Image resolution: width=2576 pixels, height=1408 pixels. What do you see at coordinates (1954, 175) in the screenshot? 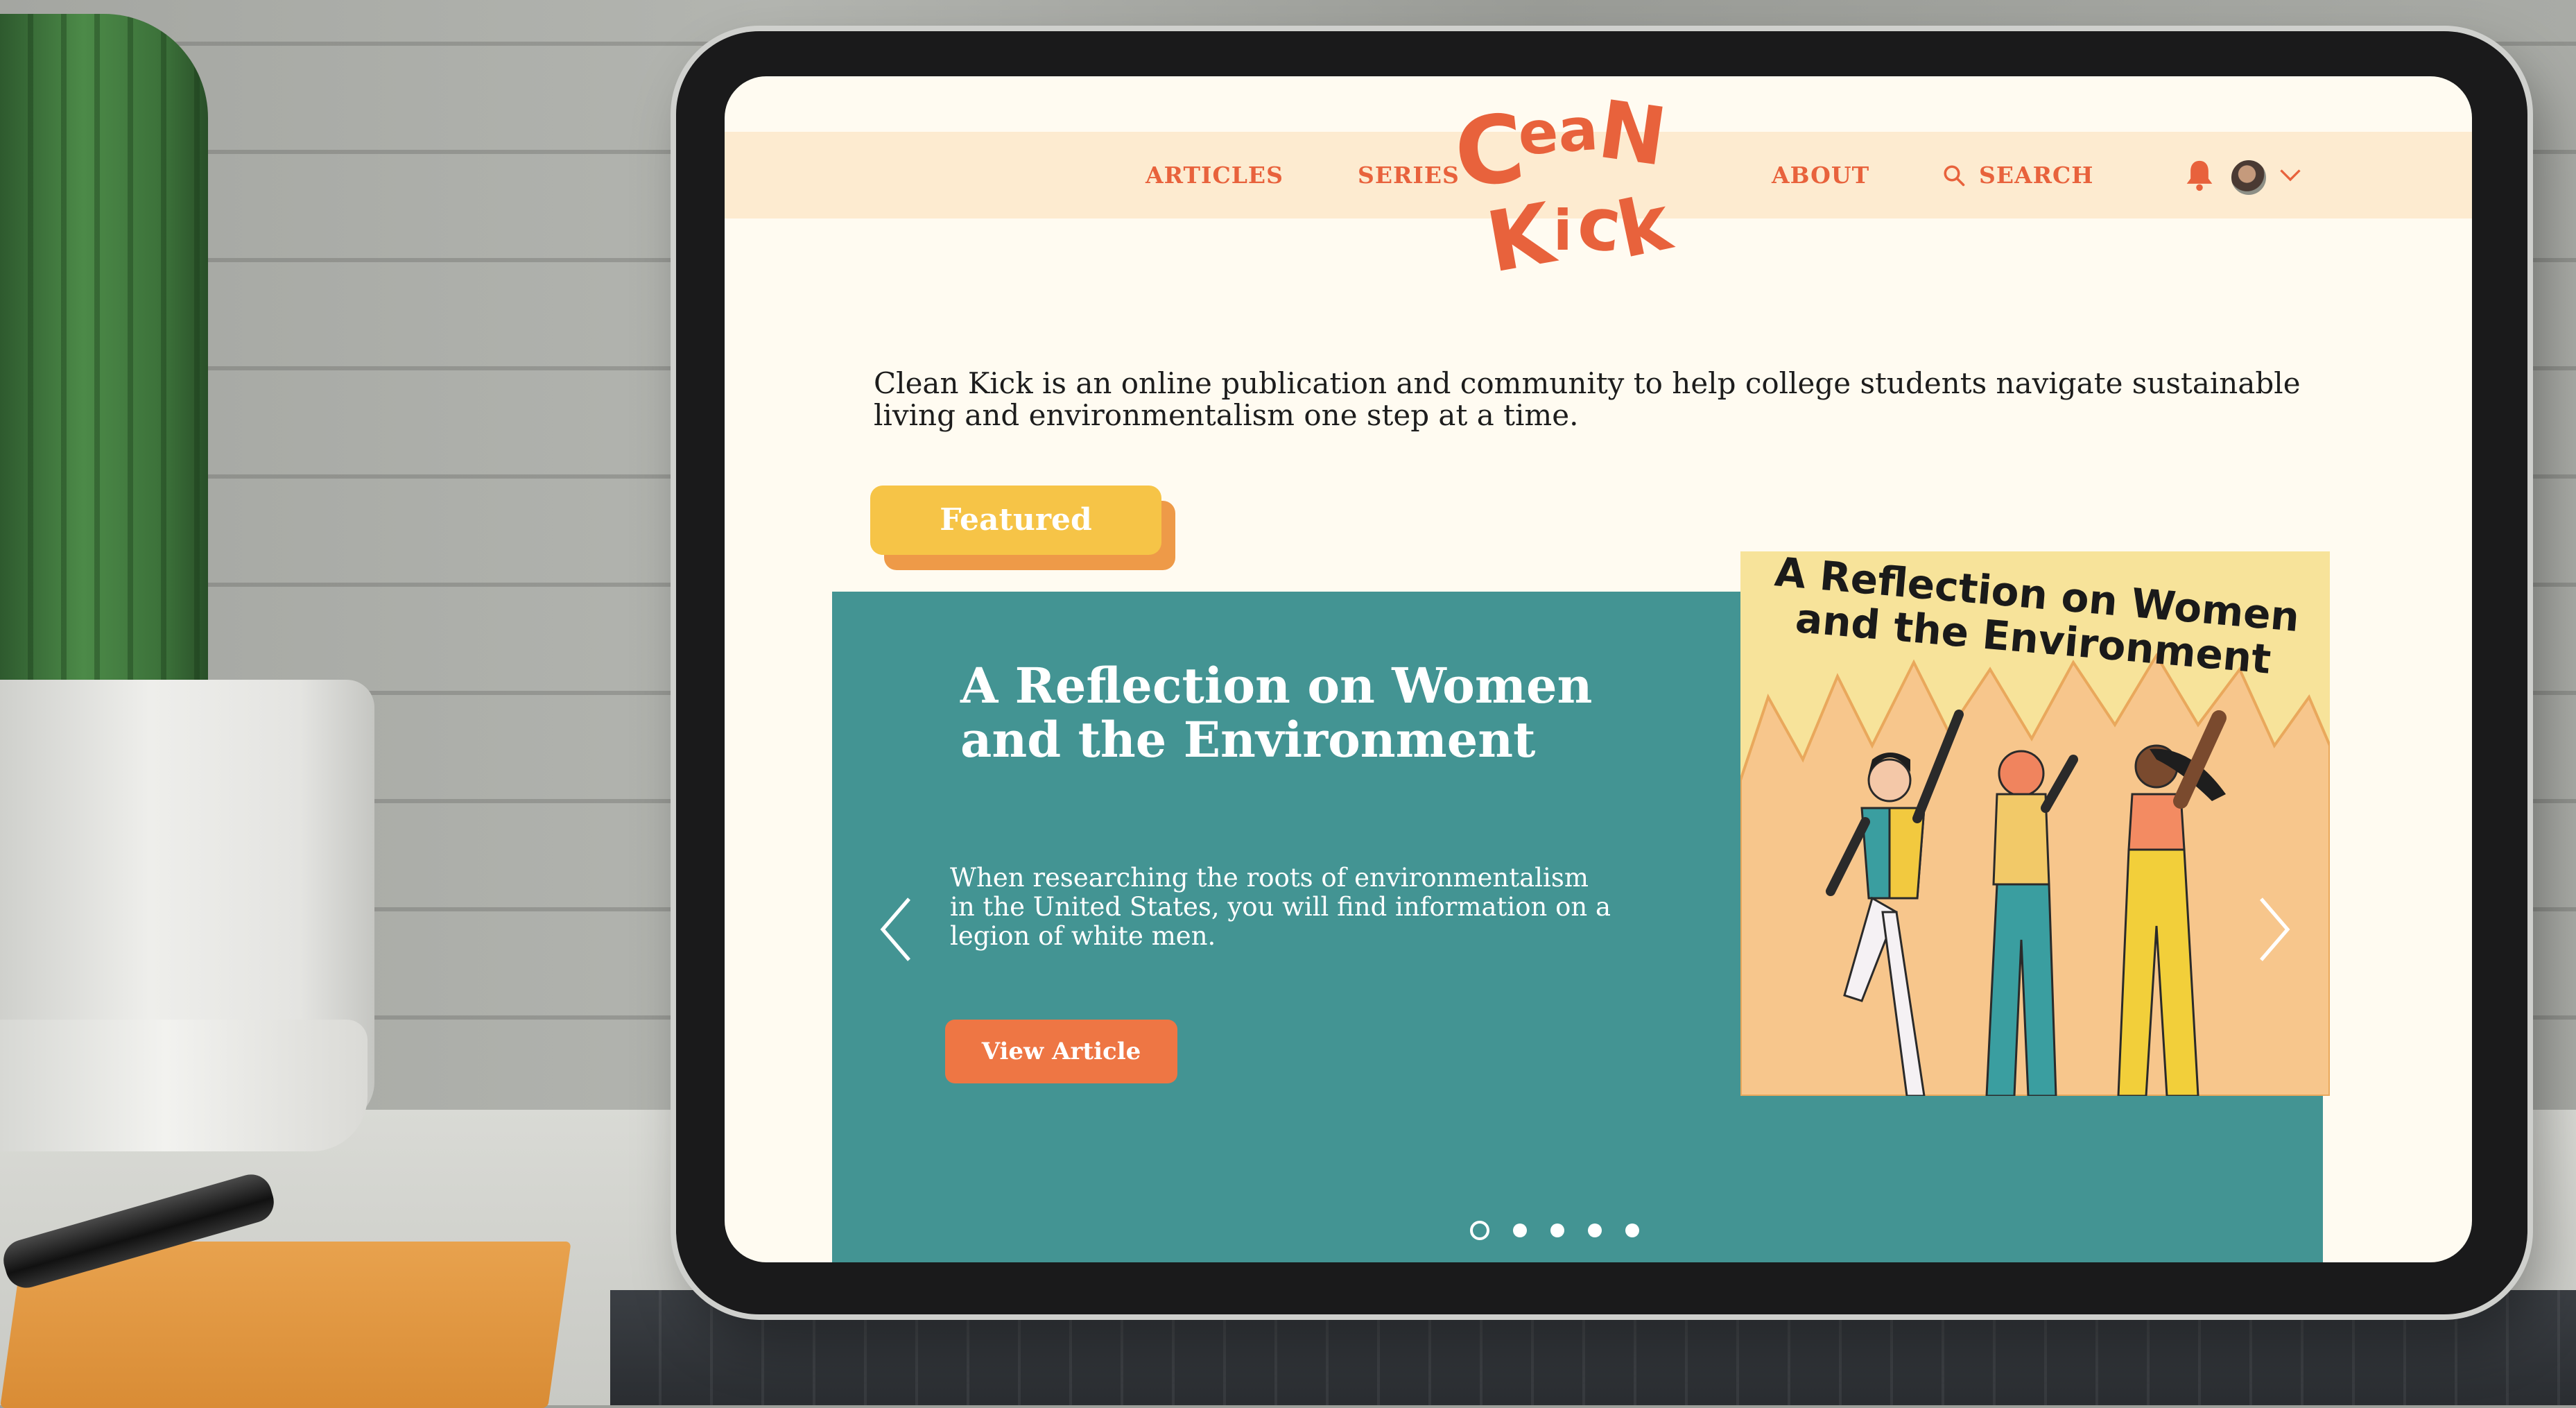
I see `search-icon` at bounding box center [1954, 175].